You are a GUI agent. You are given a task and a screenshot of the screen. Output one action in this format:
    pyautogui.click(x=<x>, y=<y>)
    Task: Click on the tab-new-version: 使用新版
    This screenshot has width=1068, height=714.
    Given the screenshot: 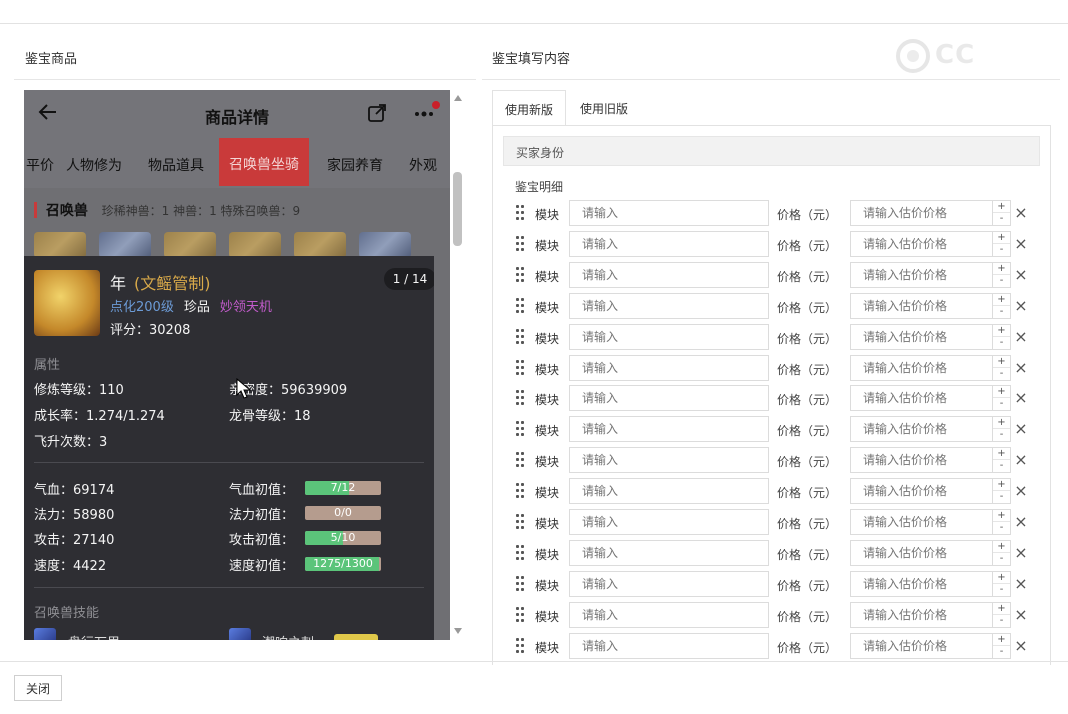 What is the action you would take?
    pyautogui.click(x=529, y=108)
    